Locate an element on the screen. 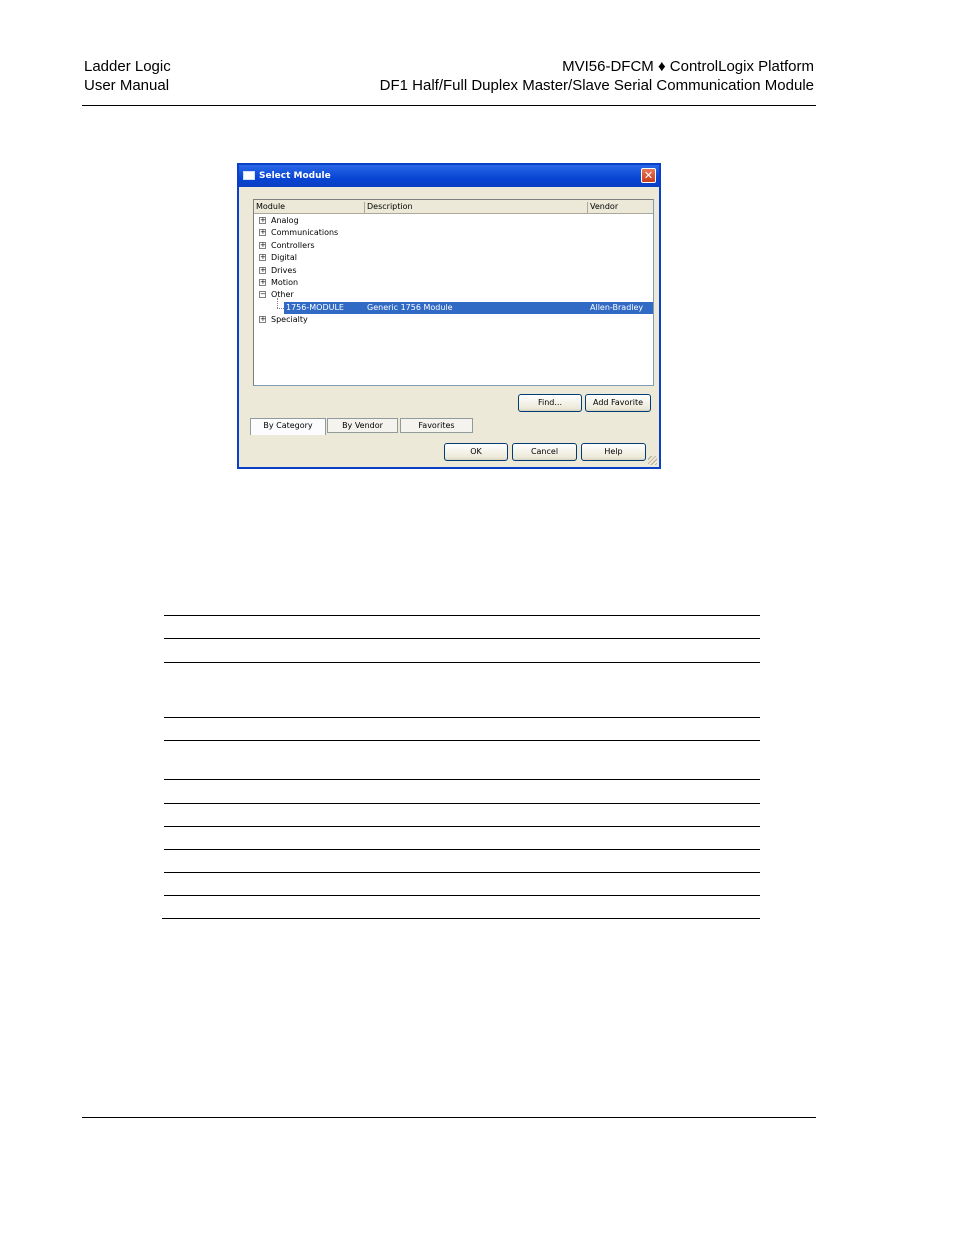 The width and height of the screenshot is (954, 1235). selected-module: 1756-MODULE is located at coordinates (315, 307).